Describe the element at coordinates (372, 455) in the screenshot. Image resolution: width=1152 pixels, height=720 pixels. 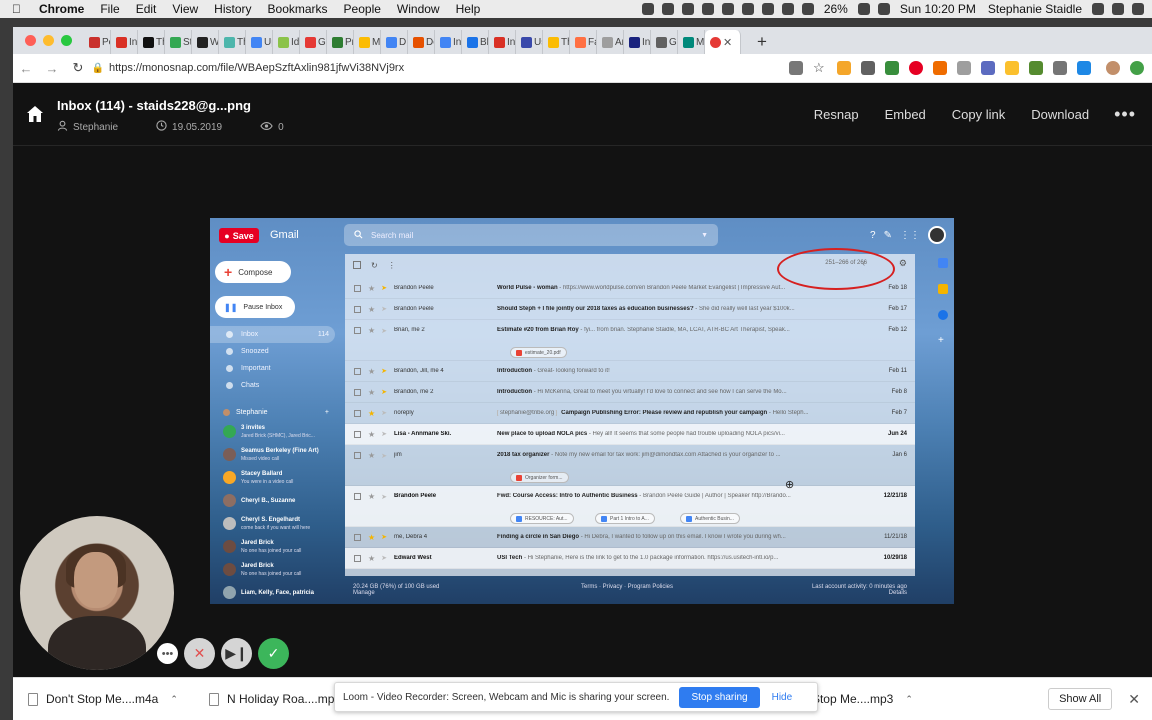
I see `star-icon: ★` at that location.